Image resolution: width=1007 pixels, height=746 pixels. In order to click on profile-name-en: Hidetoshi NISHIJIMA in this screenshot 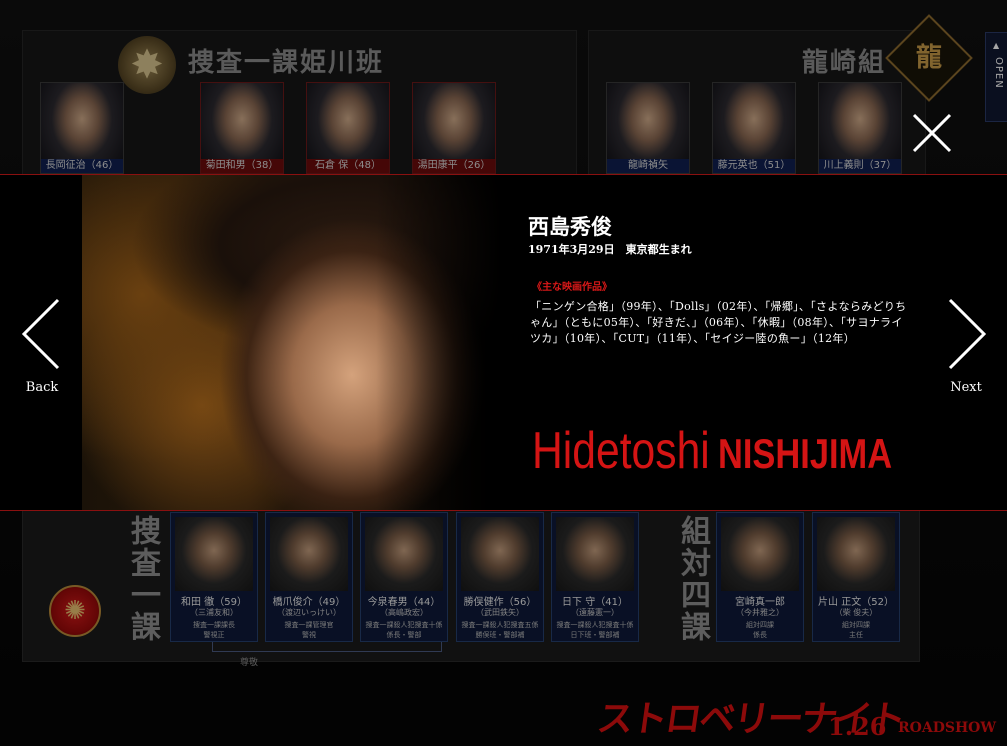, I will do `click(712, 451)`.